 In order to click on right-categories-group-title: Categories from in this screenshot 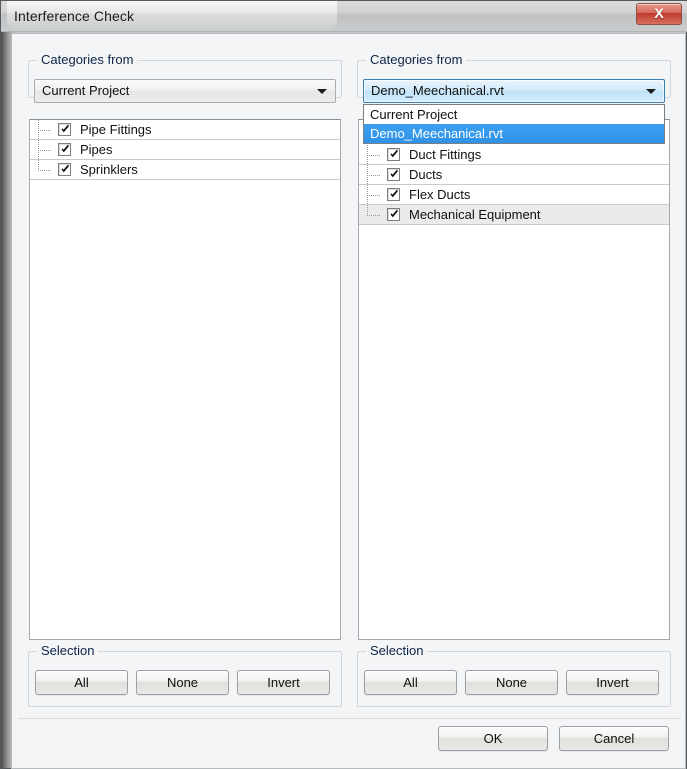, I will do `click(416, 59)`.